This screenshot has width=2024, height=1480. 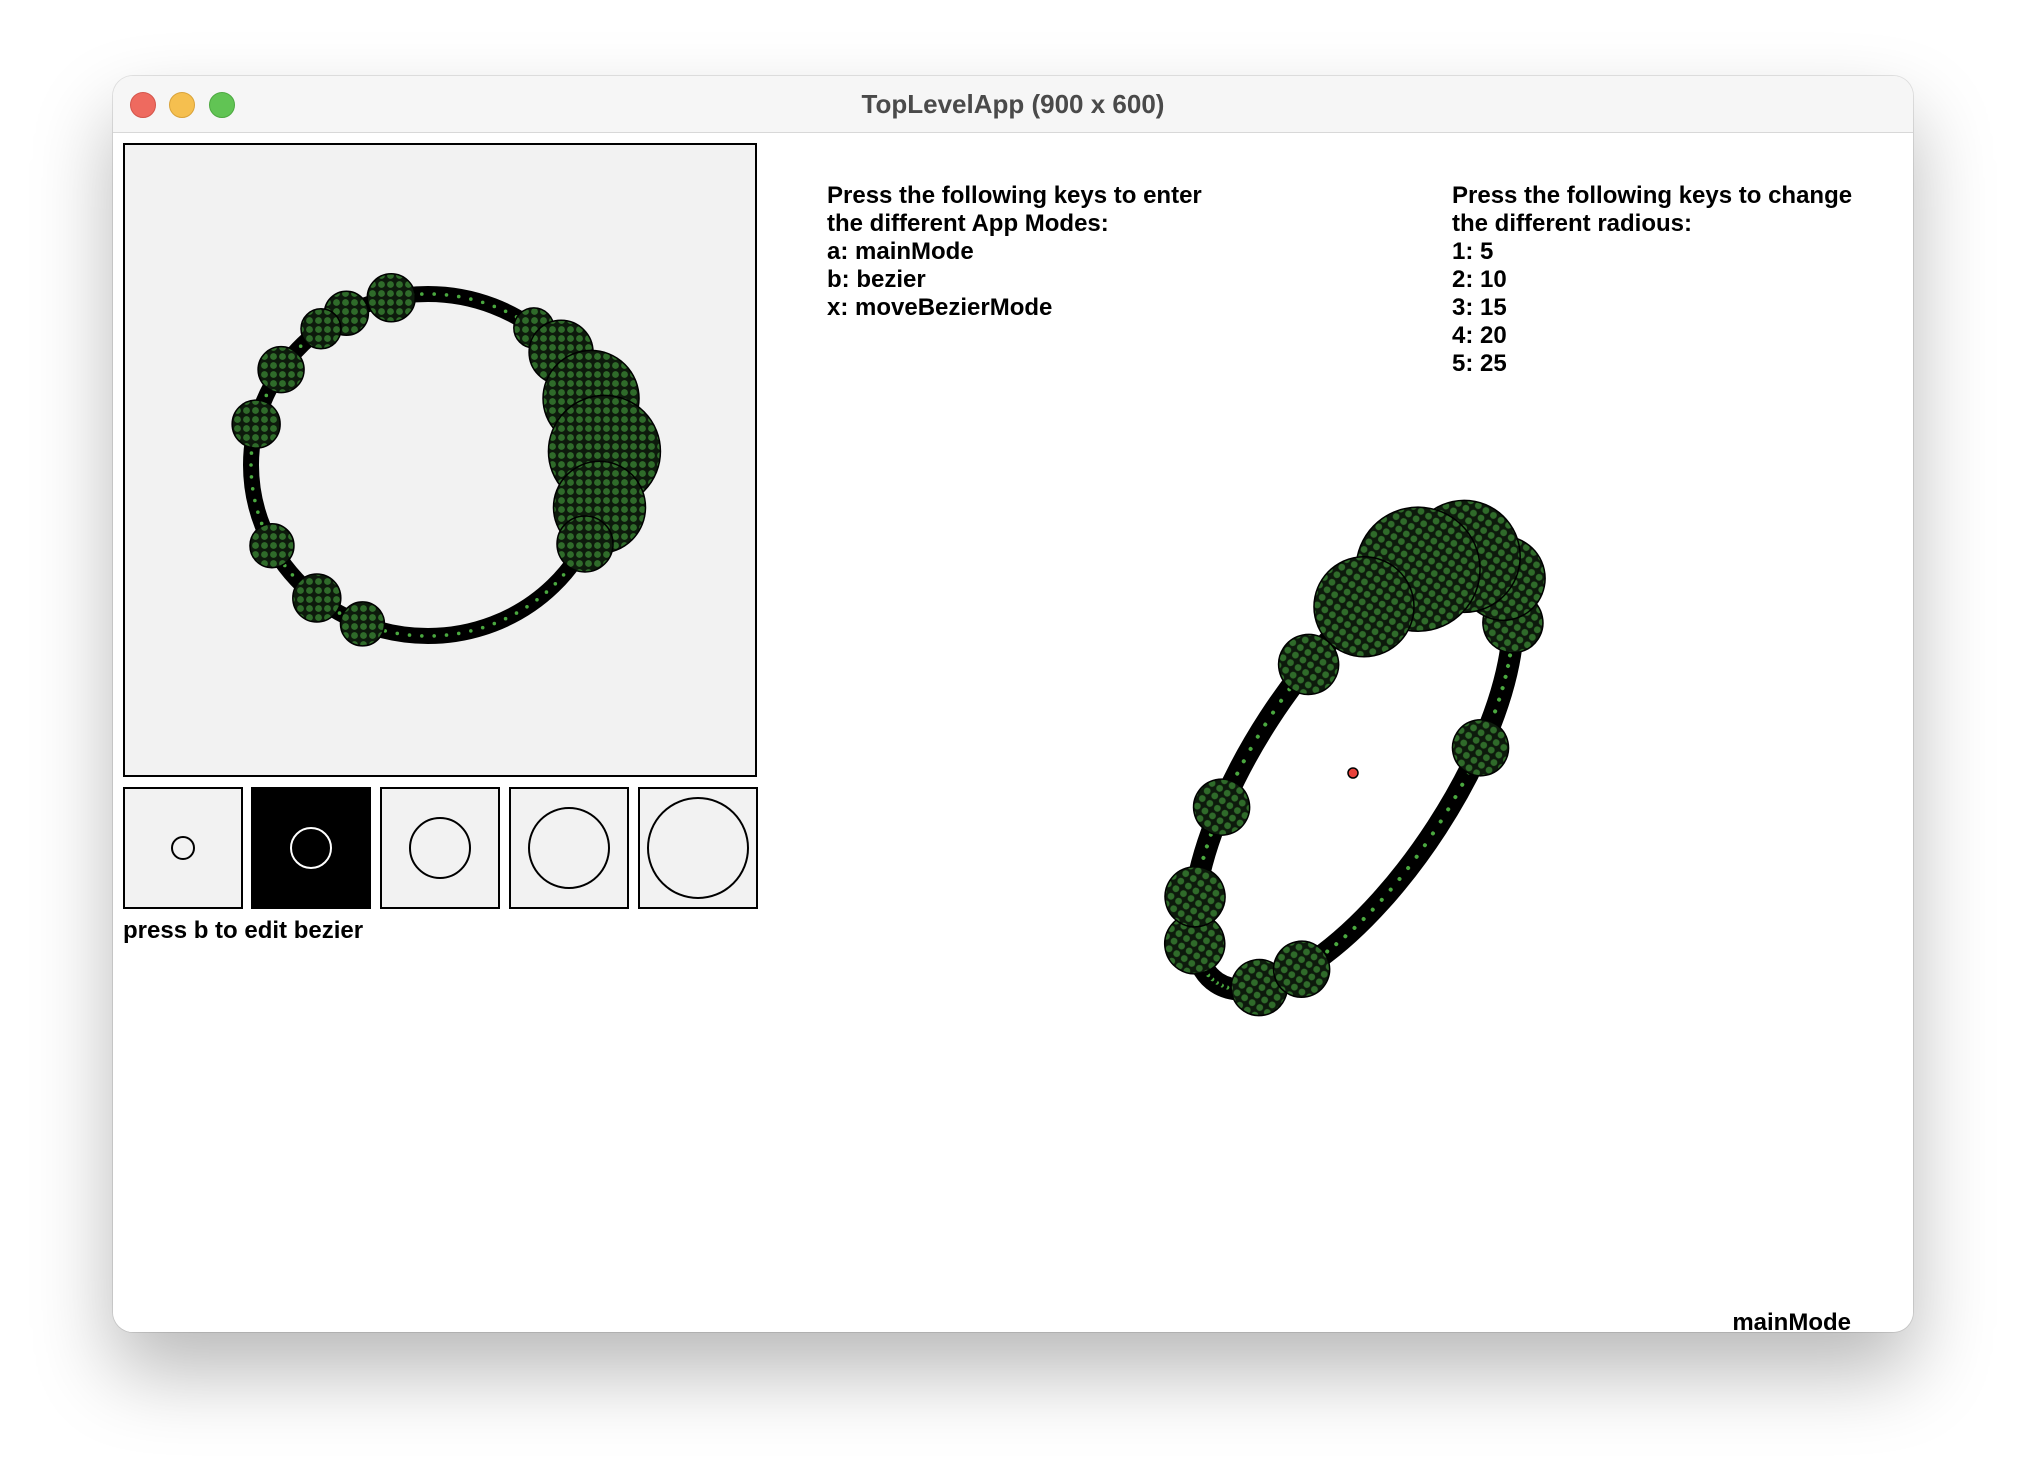 I want to click on instruction-line: a: mainMode, so click(x=900, y=251).